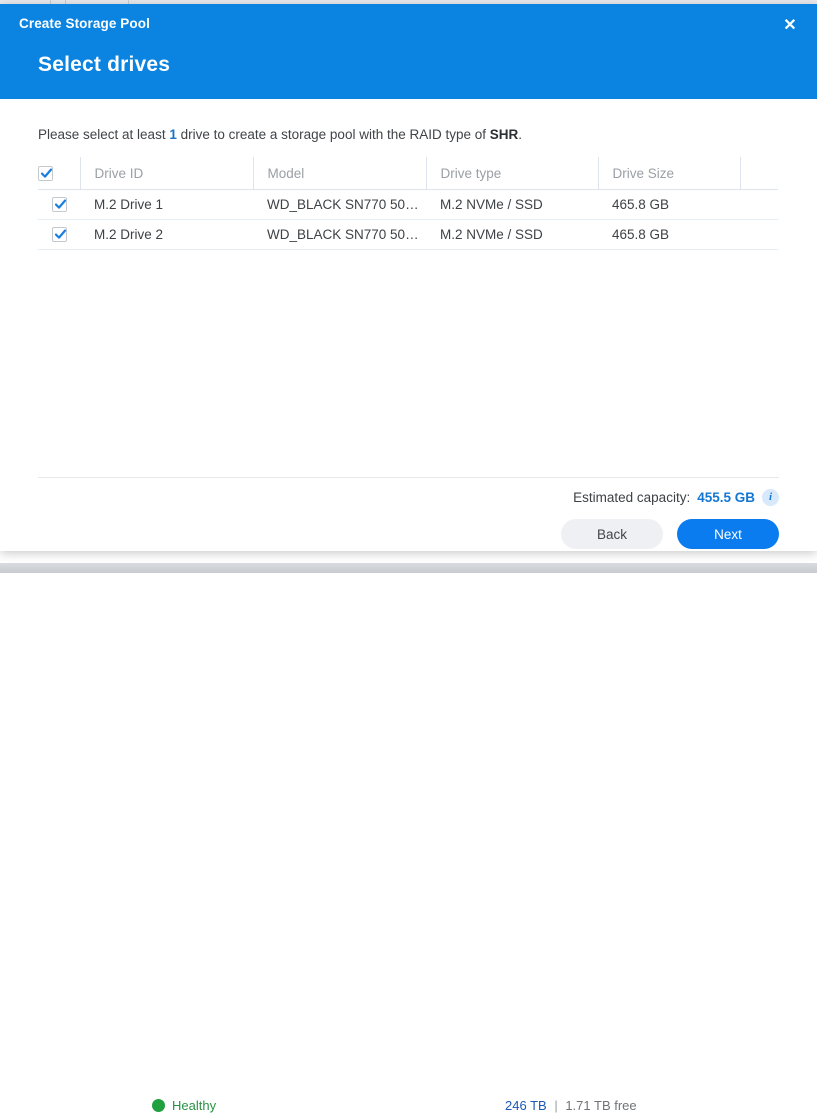 This screenshot has width=817, height=1113. Describe the element at coordinates (104, 134) in the screenshot. I see `instruction-prefix: Please select at least` at that location.